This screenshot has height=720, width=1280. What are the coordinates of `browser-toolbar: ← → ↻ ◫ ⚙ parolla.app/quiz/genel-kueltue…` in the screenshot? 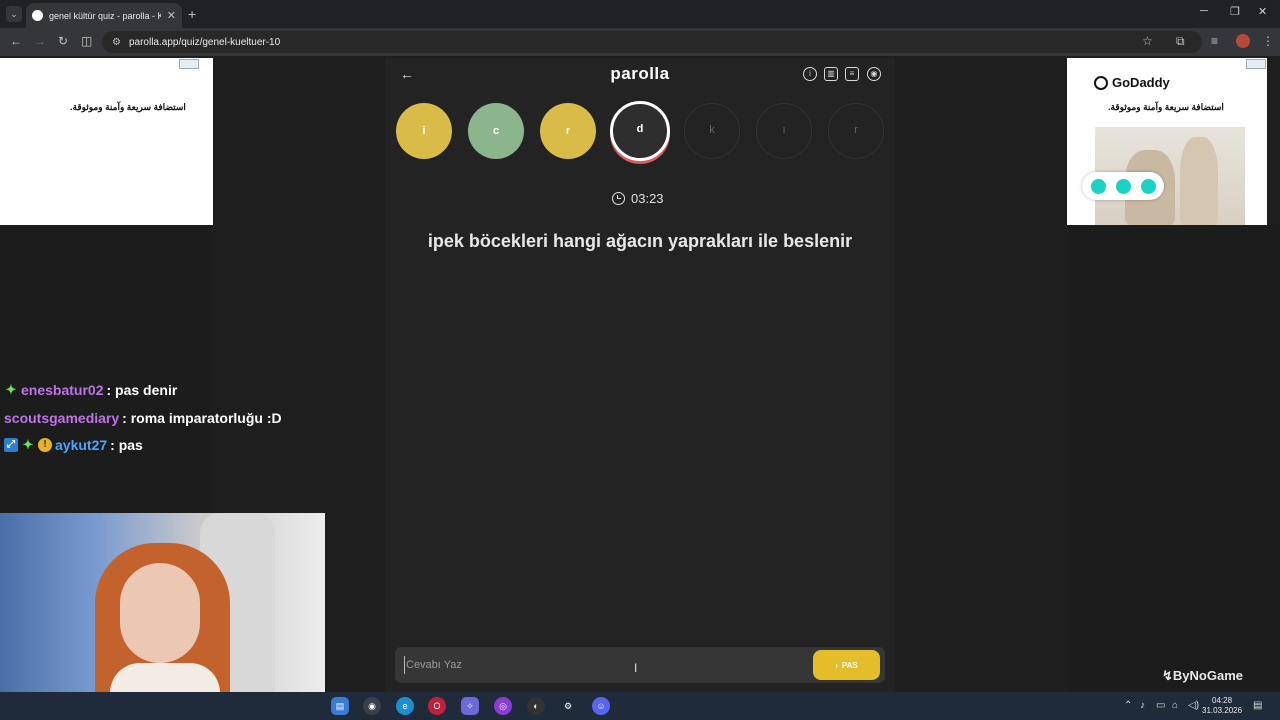 It's located at (640, 42).